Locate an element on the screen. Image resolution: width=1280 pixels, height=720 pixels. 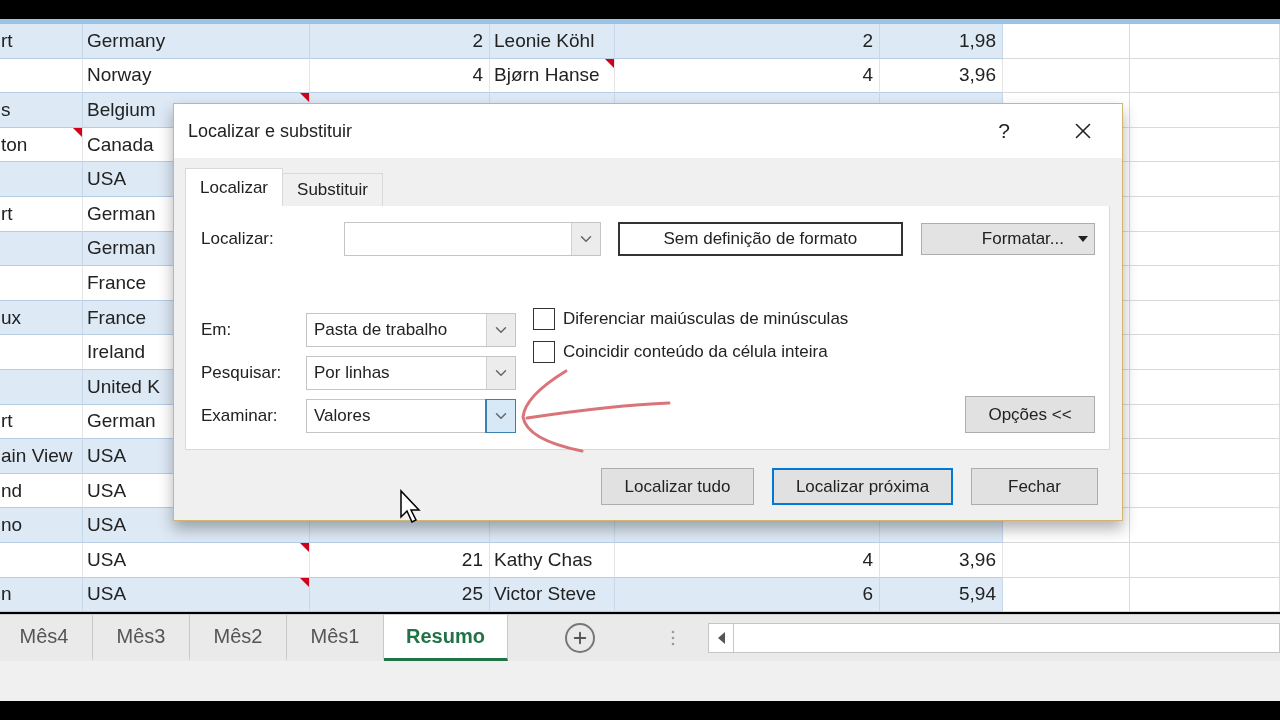
dialog-button: Localizar tudo is located at coordinates (677, 486).